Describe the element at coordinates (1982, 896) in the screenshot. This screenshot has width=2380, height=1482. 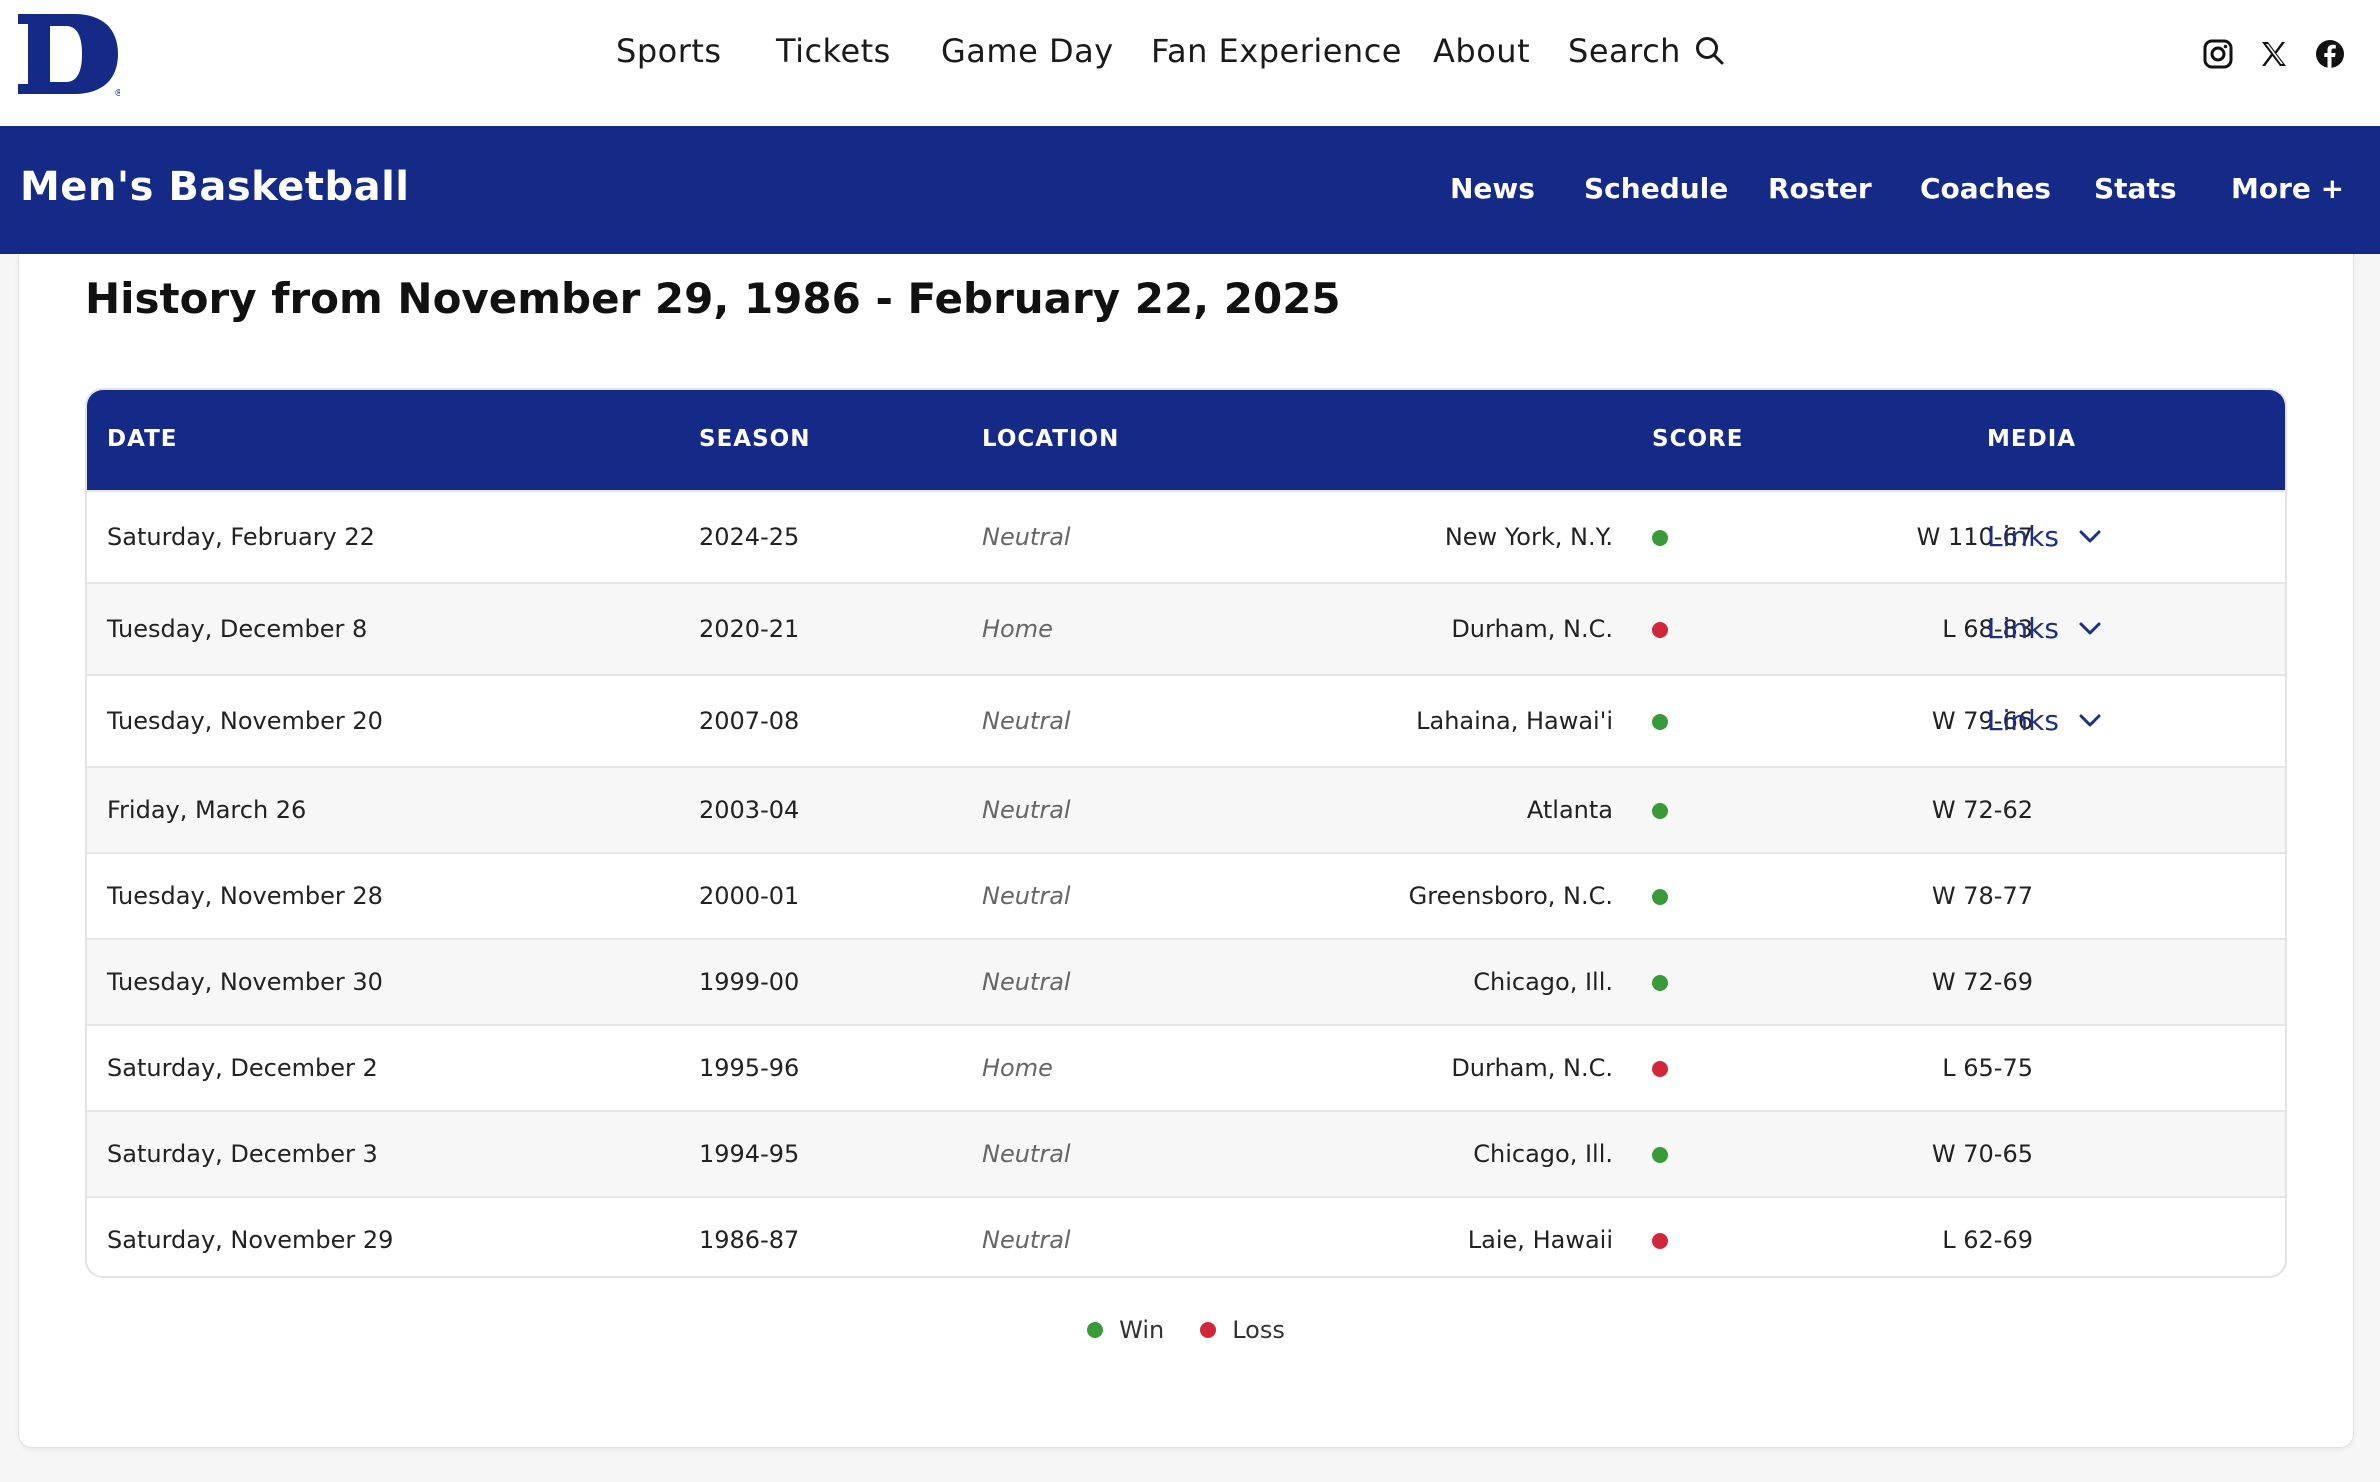
I see `row-score: W 78-77` at that location.